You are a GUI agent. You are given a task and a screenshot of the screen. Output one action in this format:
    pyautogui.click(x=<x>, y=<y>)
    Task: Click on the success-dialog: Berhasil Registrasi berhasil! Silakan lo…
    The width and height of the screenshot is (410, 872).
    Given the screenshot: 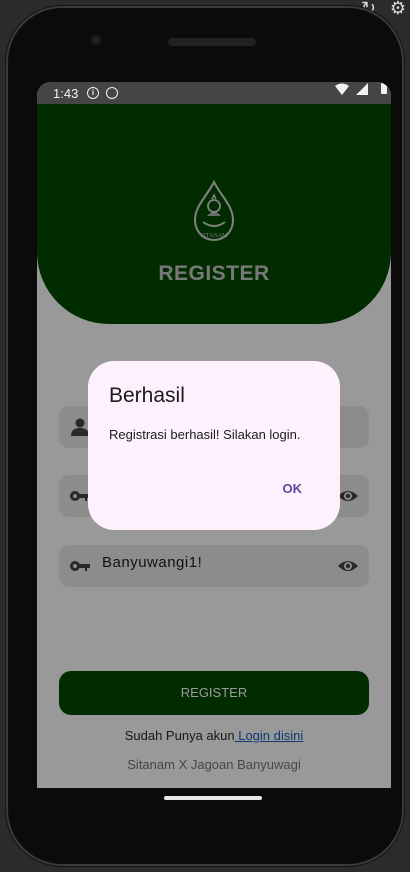 What is the action you would take?
    pyautogui.click(x=214, y=445)
    